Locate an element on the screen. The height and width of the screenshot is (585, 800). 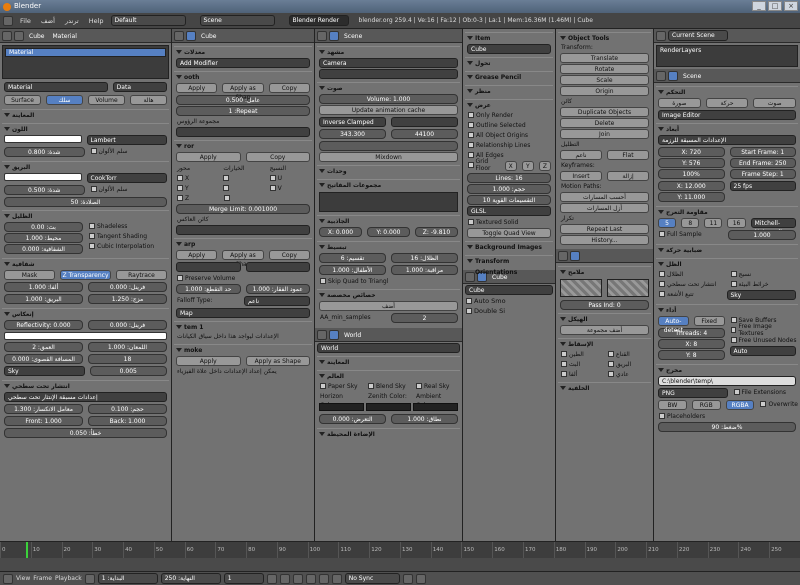
smooth-factor-field: 0.500 :عامل is located at coordinates (243, 100).